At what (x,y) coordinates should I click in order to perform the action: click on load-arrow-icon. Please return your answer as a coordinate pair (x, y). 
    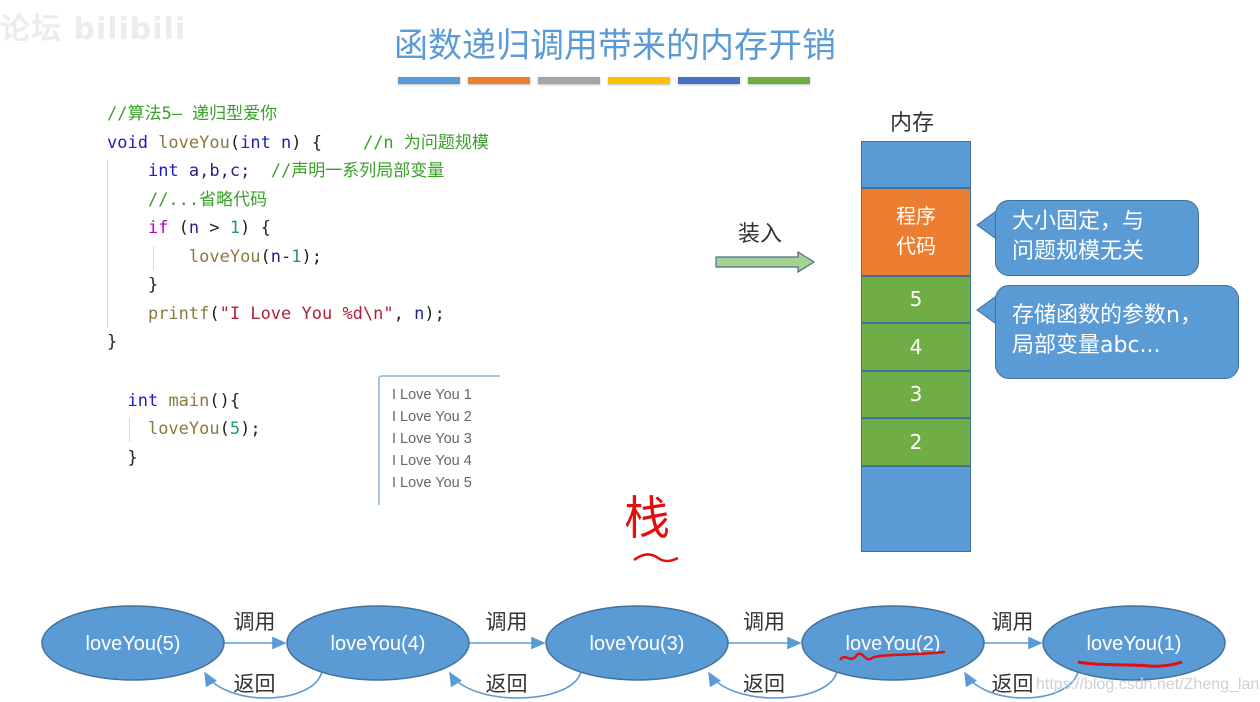
    Looking at the image, I should click on (765, 262).